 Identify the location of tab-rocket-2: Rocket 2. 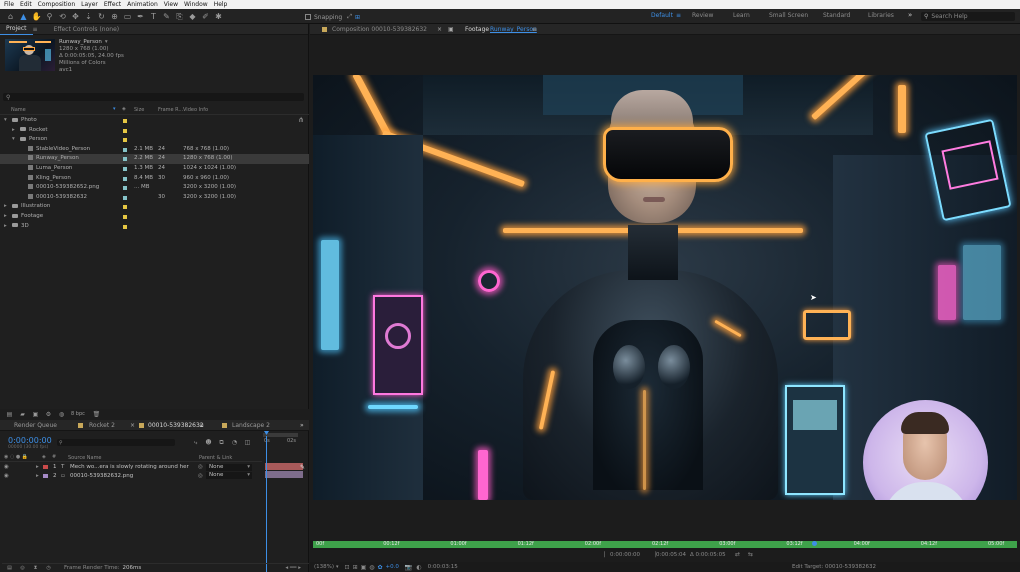
(102, 425).